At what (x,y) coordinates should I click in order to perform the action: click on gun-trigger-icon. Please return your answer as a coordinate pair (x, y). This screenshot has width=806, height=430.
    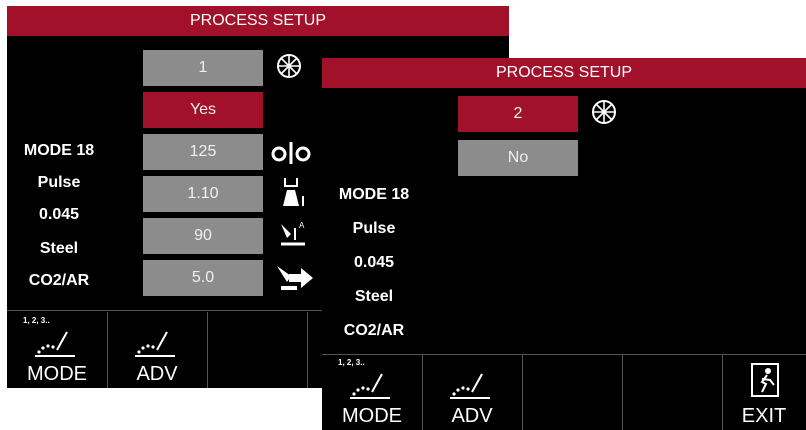
    Looking at the image, I should click on (293, 192).